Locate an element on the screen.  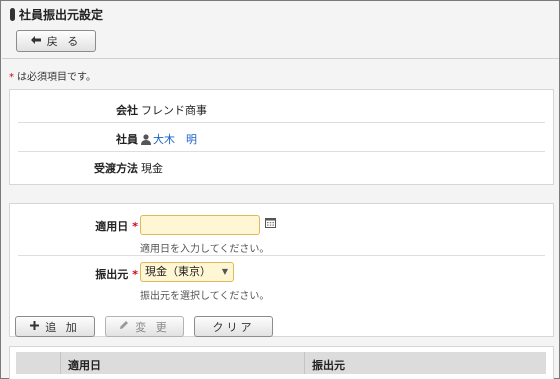
method-value: 現金 is located at coordinates (152, 168).